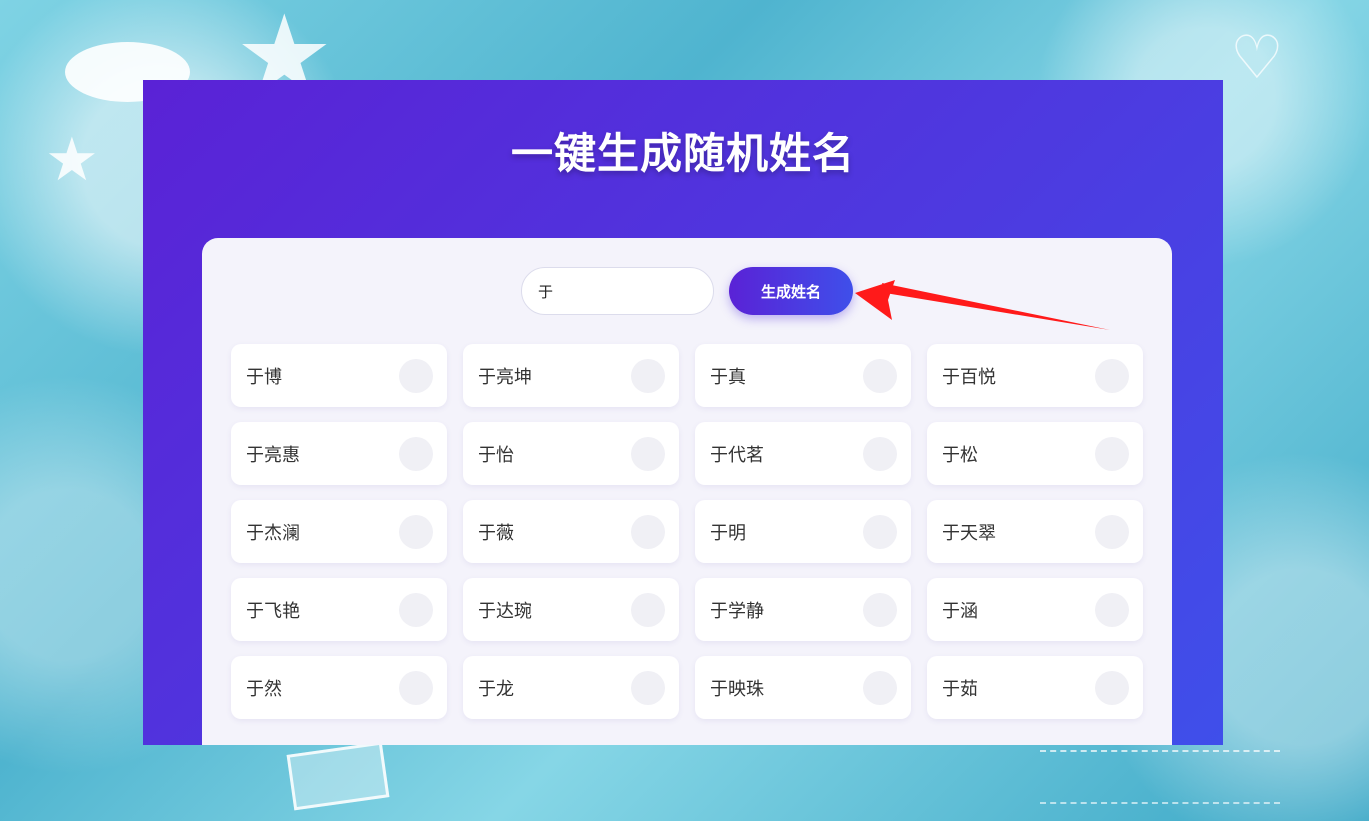 This screenshot has height=821, width=1369. I want to click on name-card: 于杰澜, so click(339, 531).